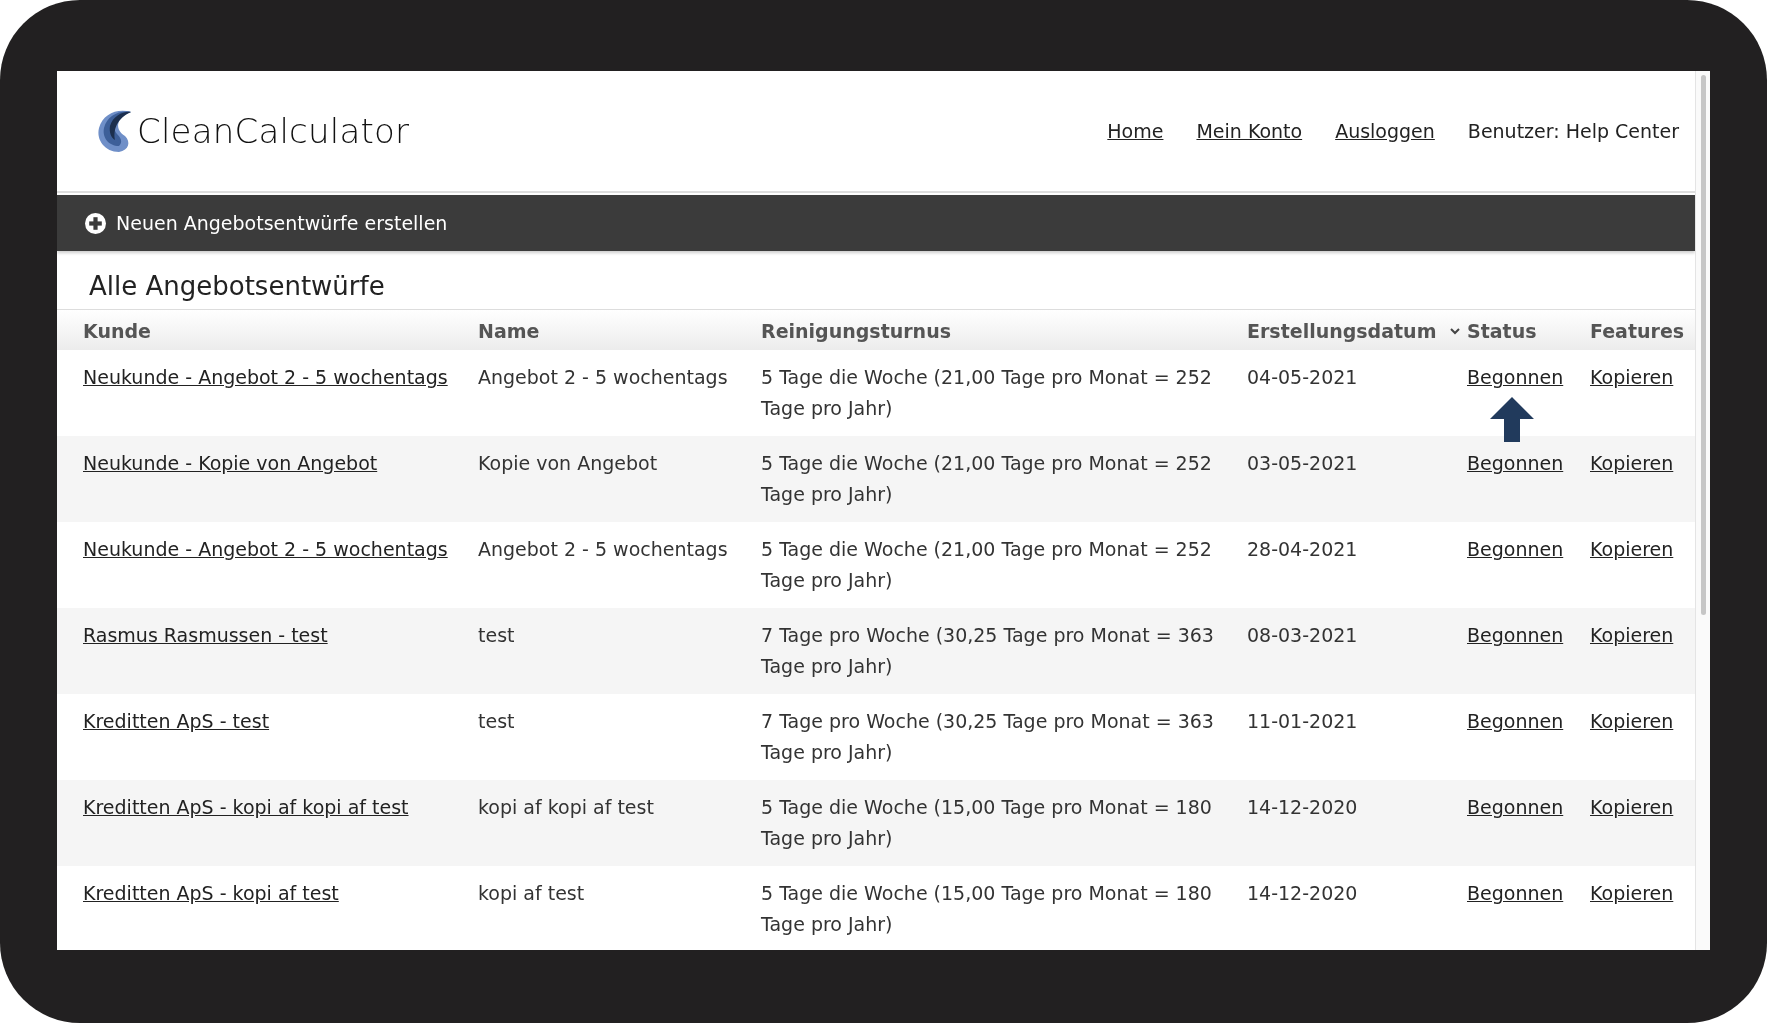 The width and height of the screenshot is (1767, 1023). I want to click on table-cell: 08-03-2021, so click(1302, 635).